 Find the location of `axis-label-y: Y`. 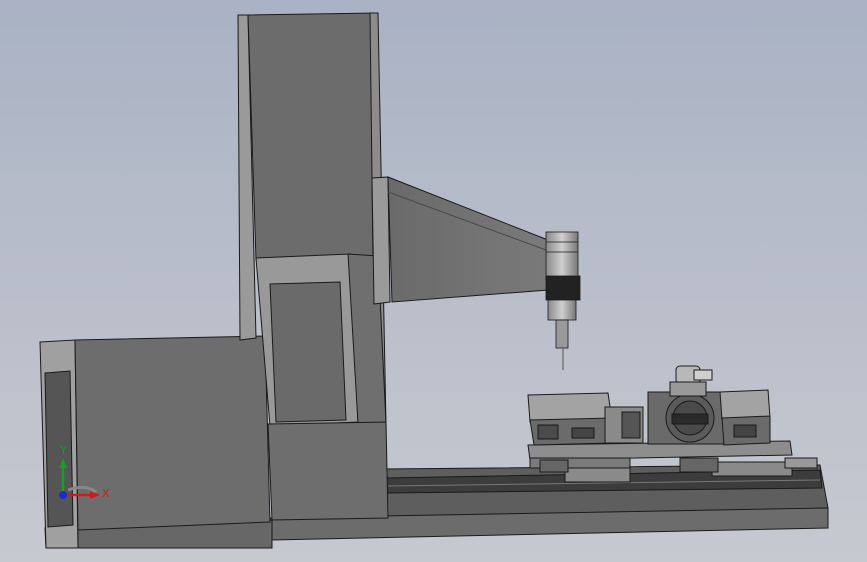

axis-label-y: Y is located at coordinates (63, 450).